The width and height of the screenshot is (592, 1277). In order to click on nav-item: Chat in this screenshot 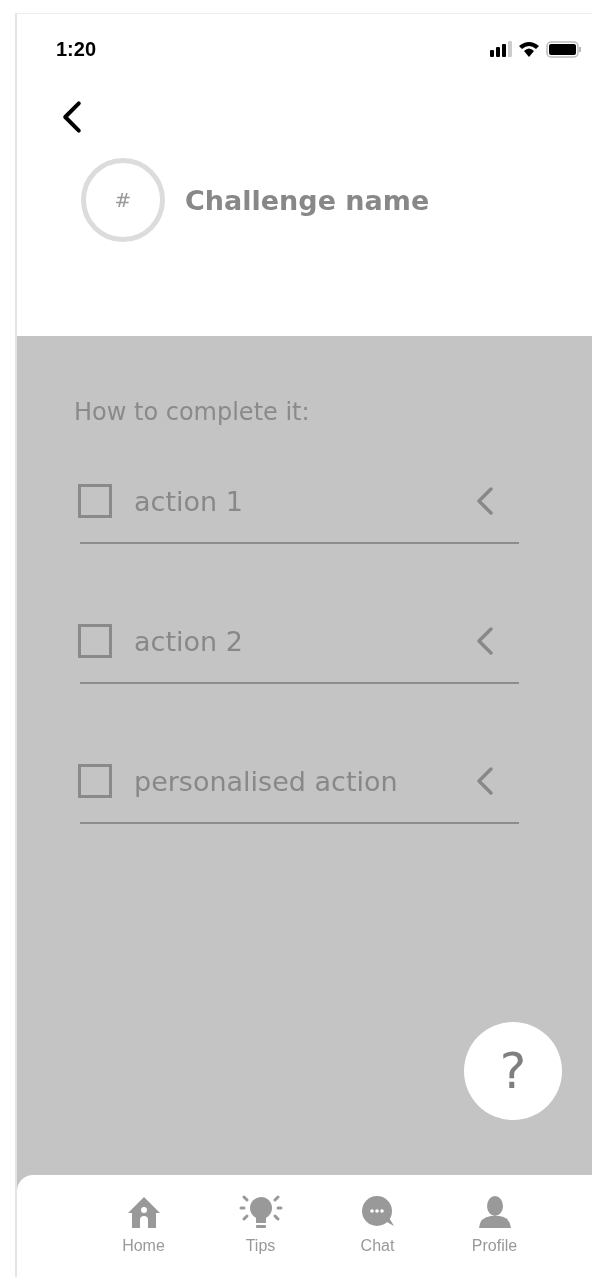, I will do `click(377, 1226)`.